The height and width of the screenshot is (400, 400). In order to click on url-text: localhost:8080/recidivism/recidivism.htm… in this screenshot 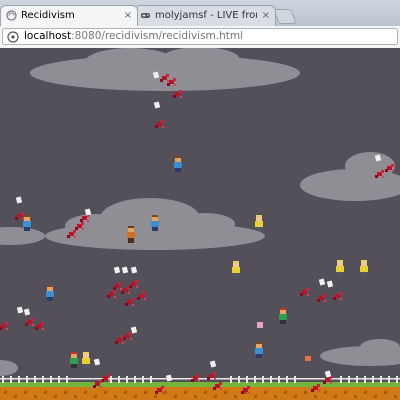, I will do `click(133, 36)`.